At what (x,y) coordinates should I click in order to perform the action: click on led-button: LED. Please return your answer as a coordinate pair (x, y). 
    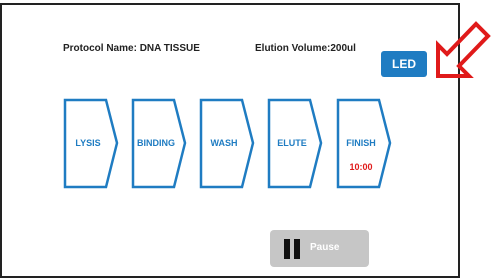
    Looking at the image, I should click on (404, 64).